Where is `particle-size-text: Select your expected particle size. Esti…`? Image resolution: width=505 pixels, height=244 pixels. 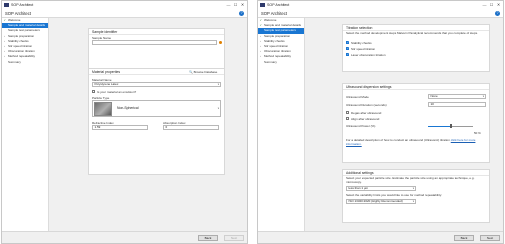
particle-size-text: Select your expected particle size. Esti… is located at coordinates (410, 180).